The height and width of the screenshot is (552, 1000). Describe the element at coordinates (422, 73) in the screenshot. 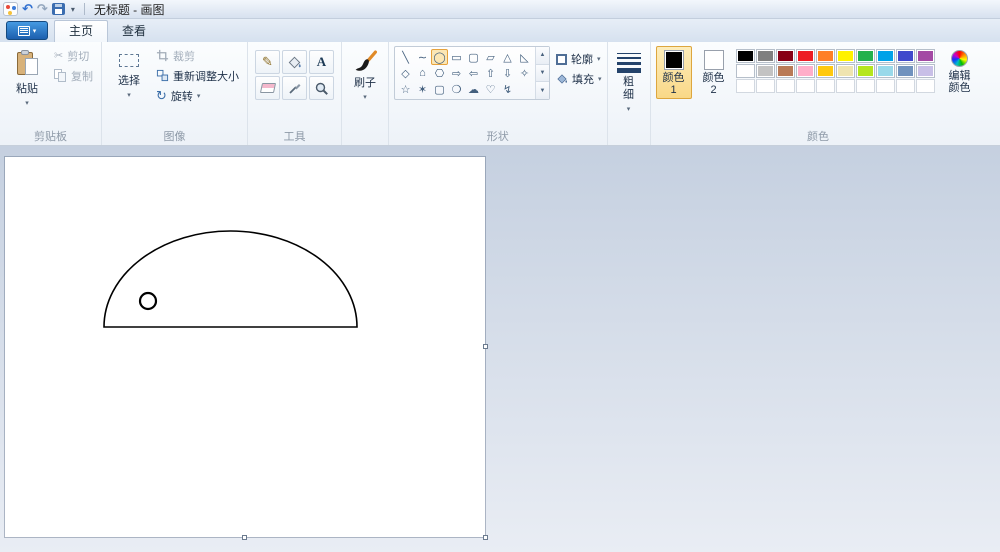

I see `shape-pentagon-button: ⌂` at that location.